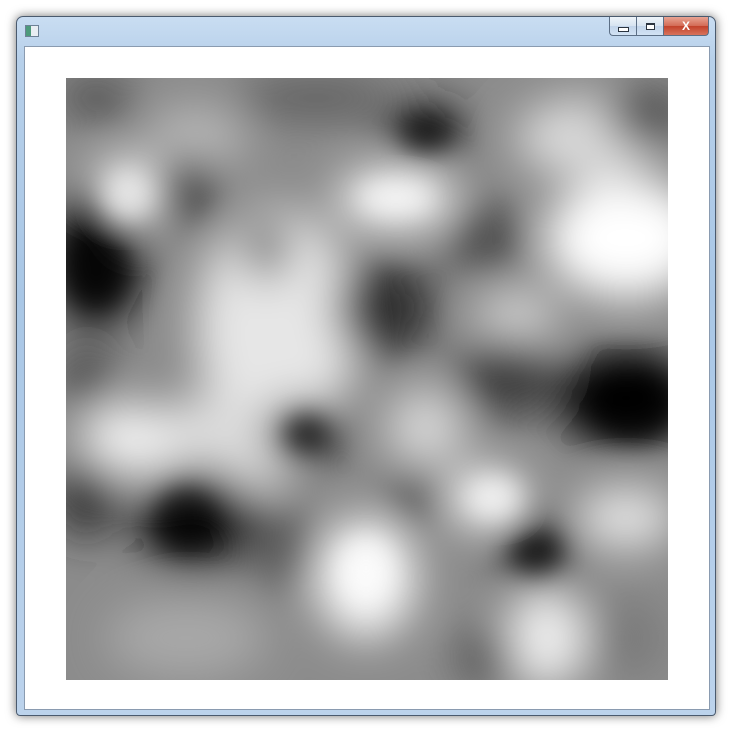 Image resolution: width=740 pixels, height=742 pixels. I want to click on close-icon: X, so click(685, 26).